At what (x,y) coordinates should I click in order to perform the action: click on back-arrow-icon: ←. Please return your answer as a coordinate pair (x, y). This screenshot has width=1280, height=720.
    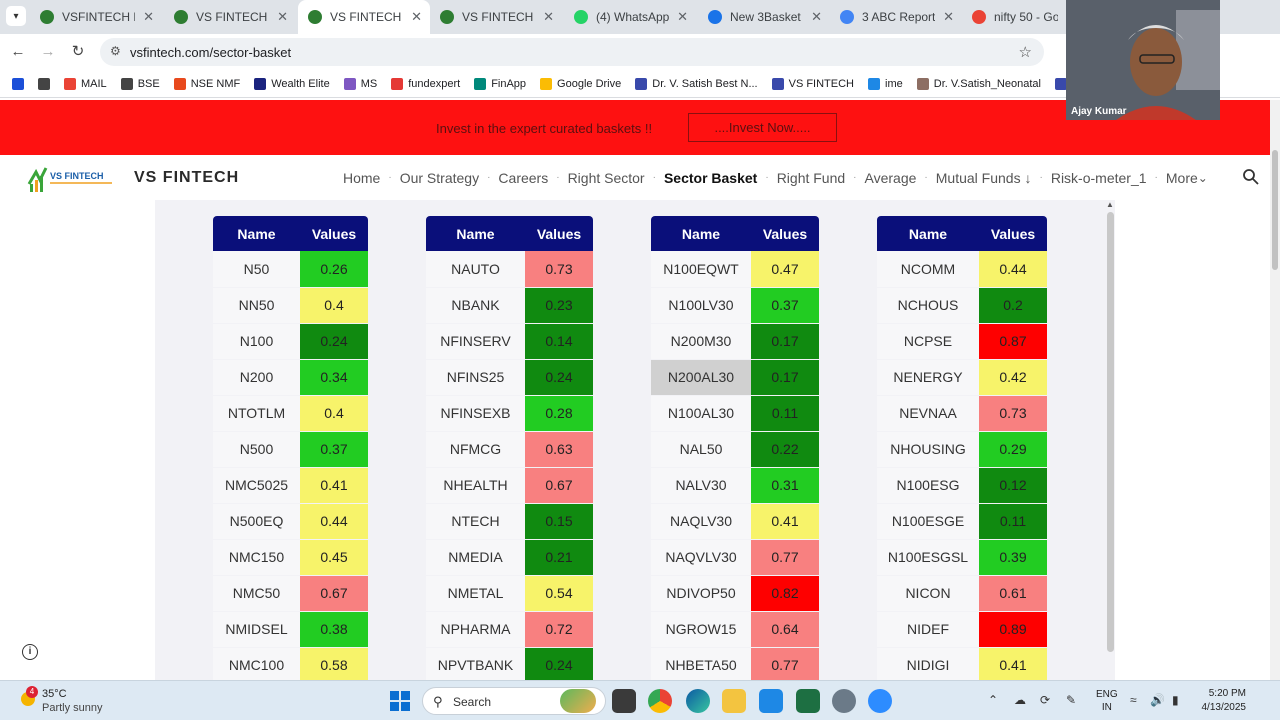
    Looking at the image, I should click on (18, 52).